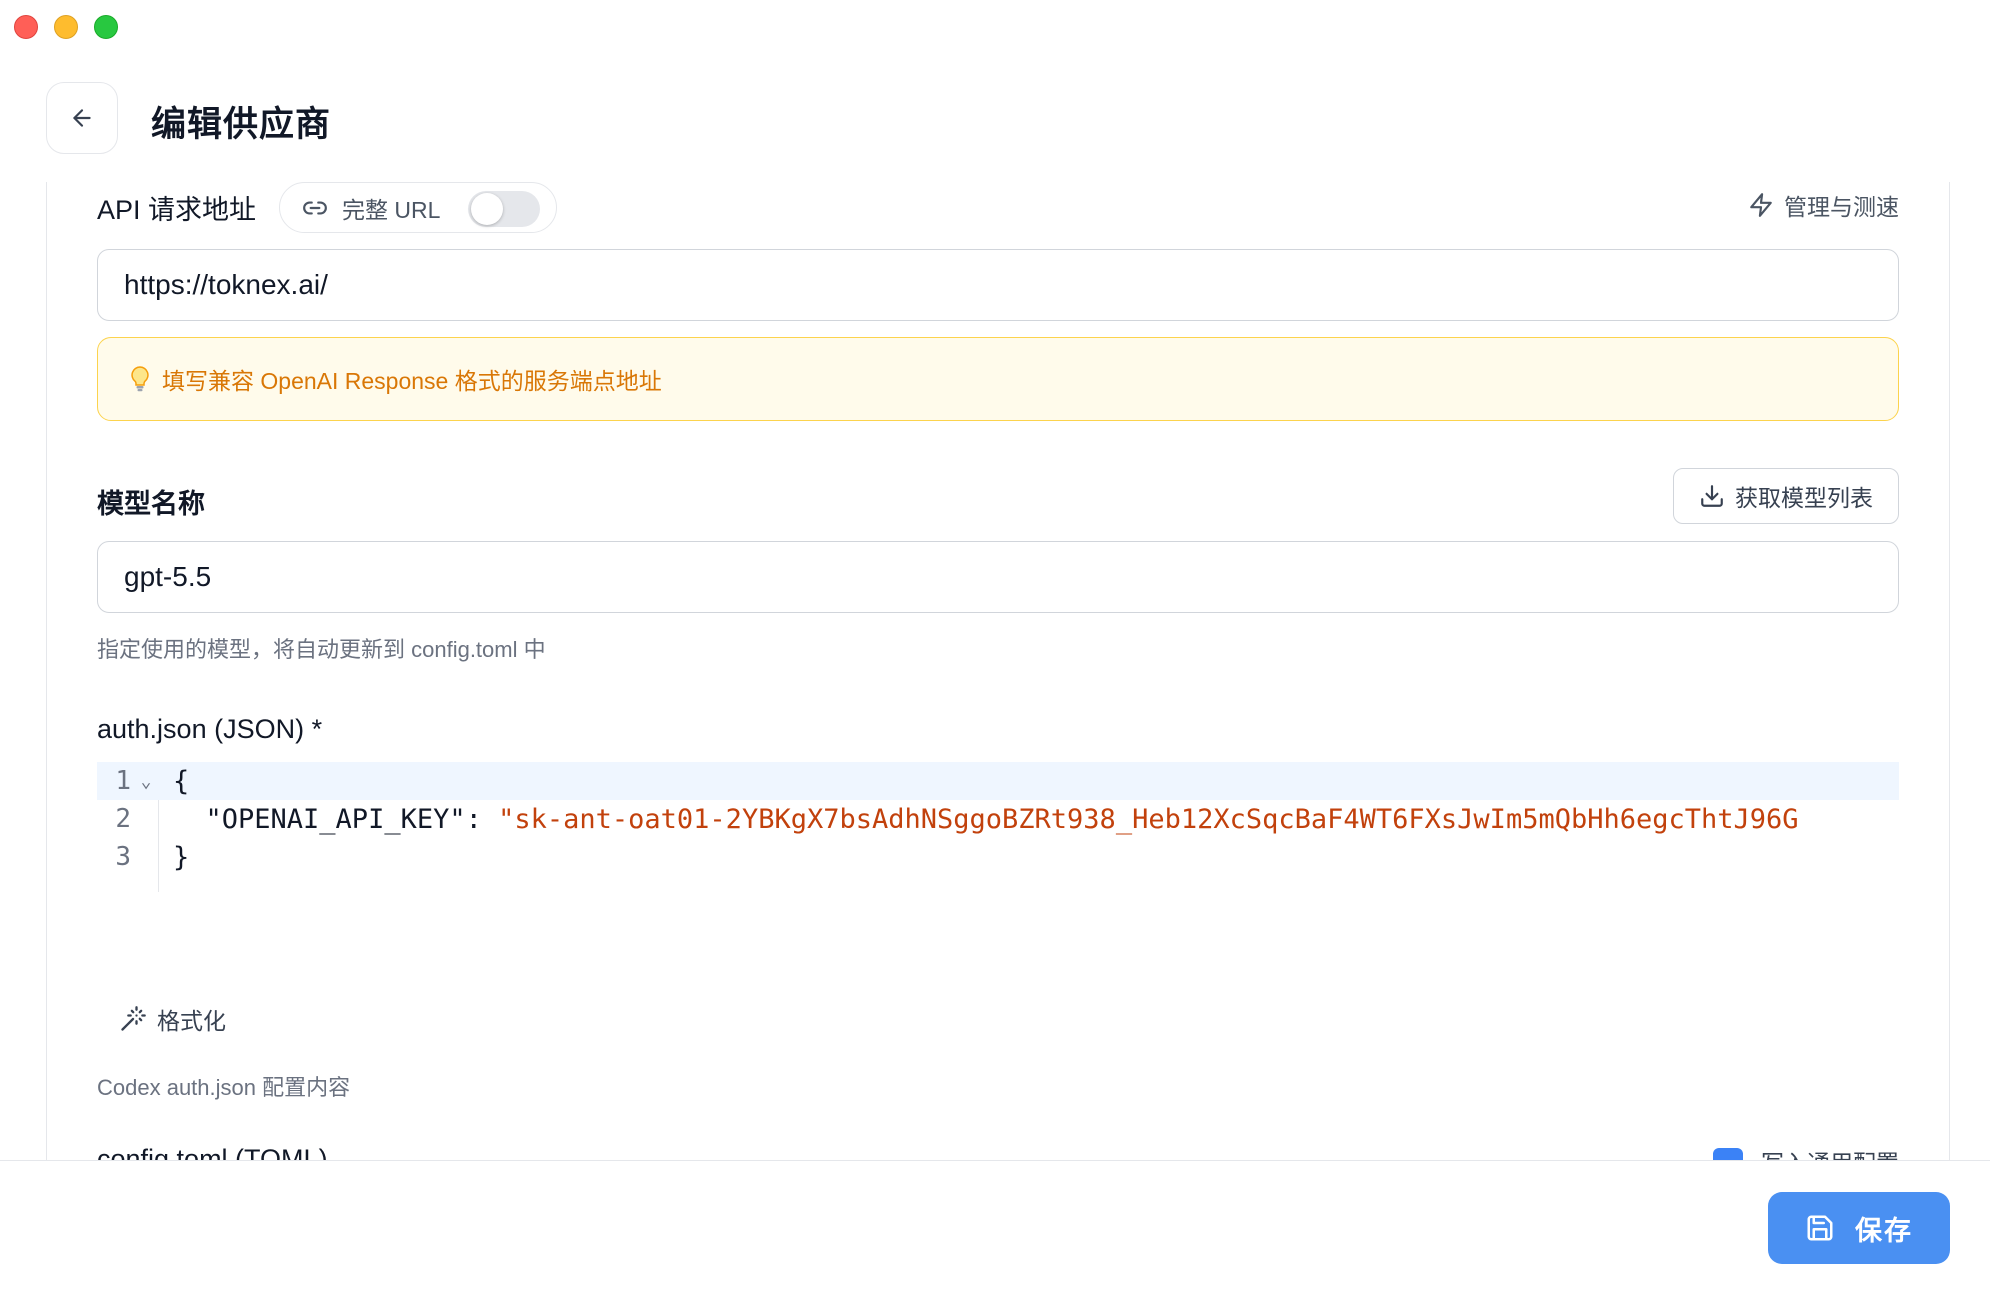 This screenshot has height=1294, width=1990. Describe the element at coordinates (336, 819) in the screenshot. I see `json-key: "OPENAI_API_KEY":` at that location.